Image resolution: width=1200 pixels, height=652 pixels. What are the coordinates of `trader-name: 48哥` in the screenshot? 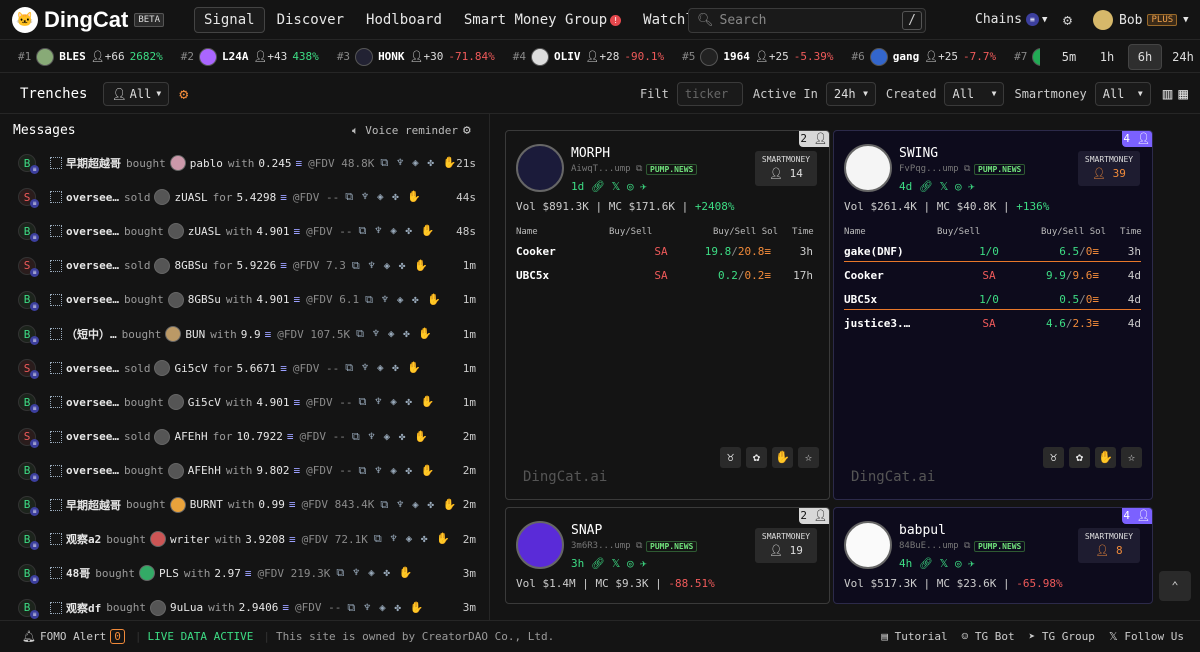 It's located at (78, 573).